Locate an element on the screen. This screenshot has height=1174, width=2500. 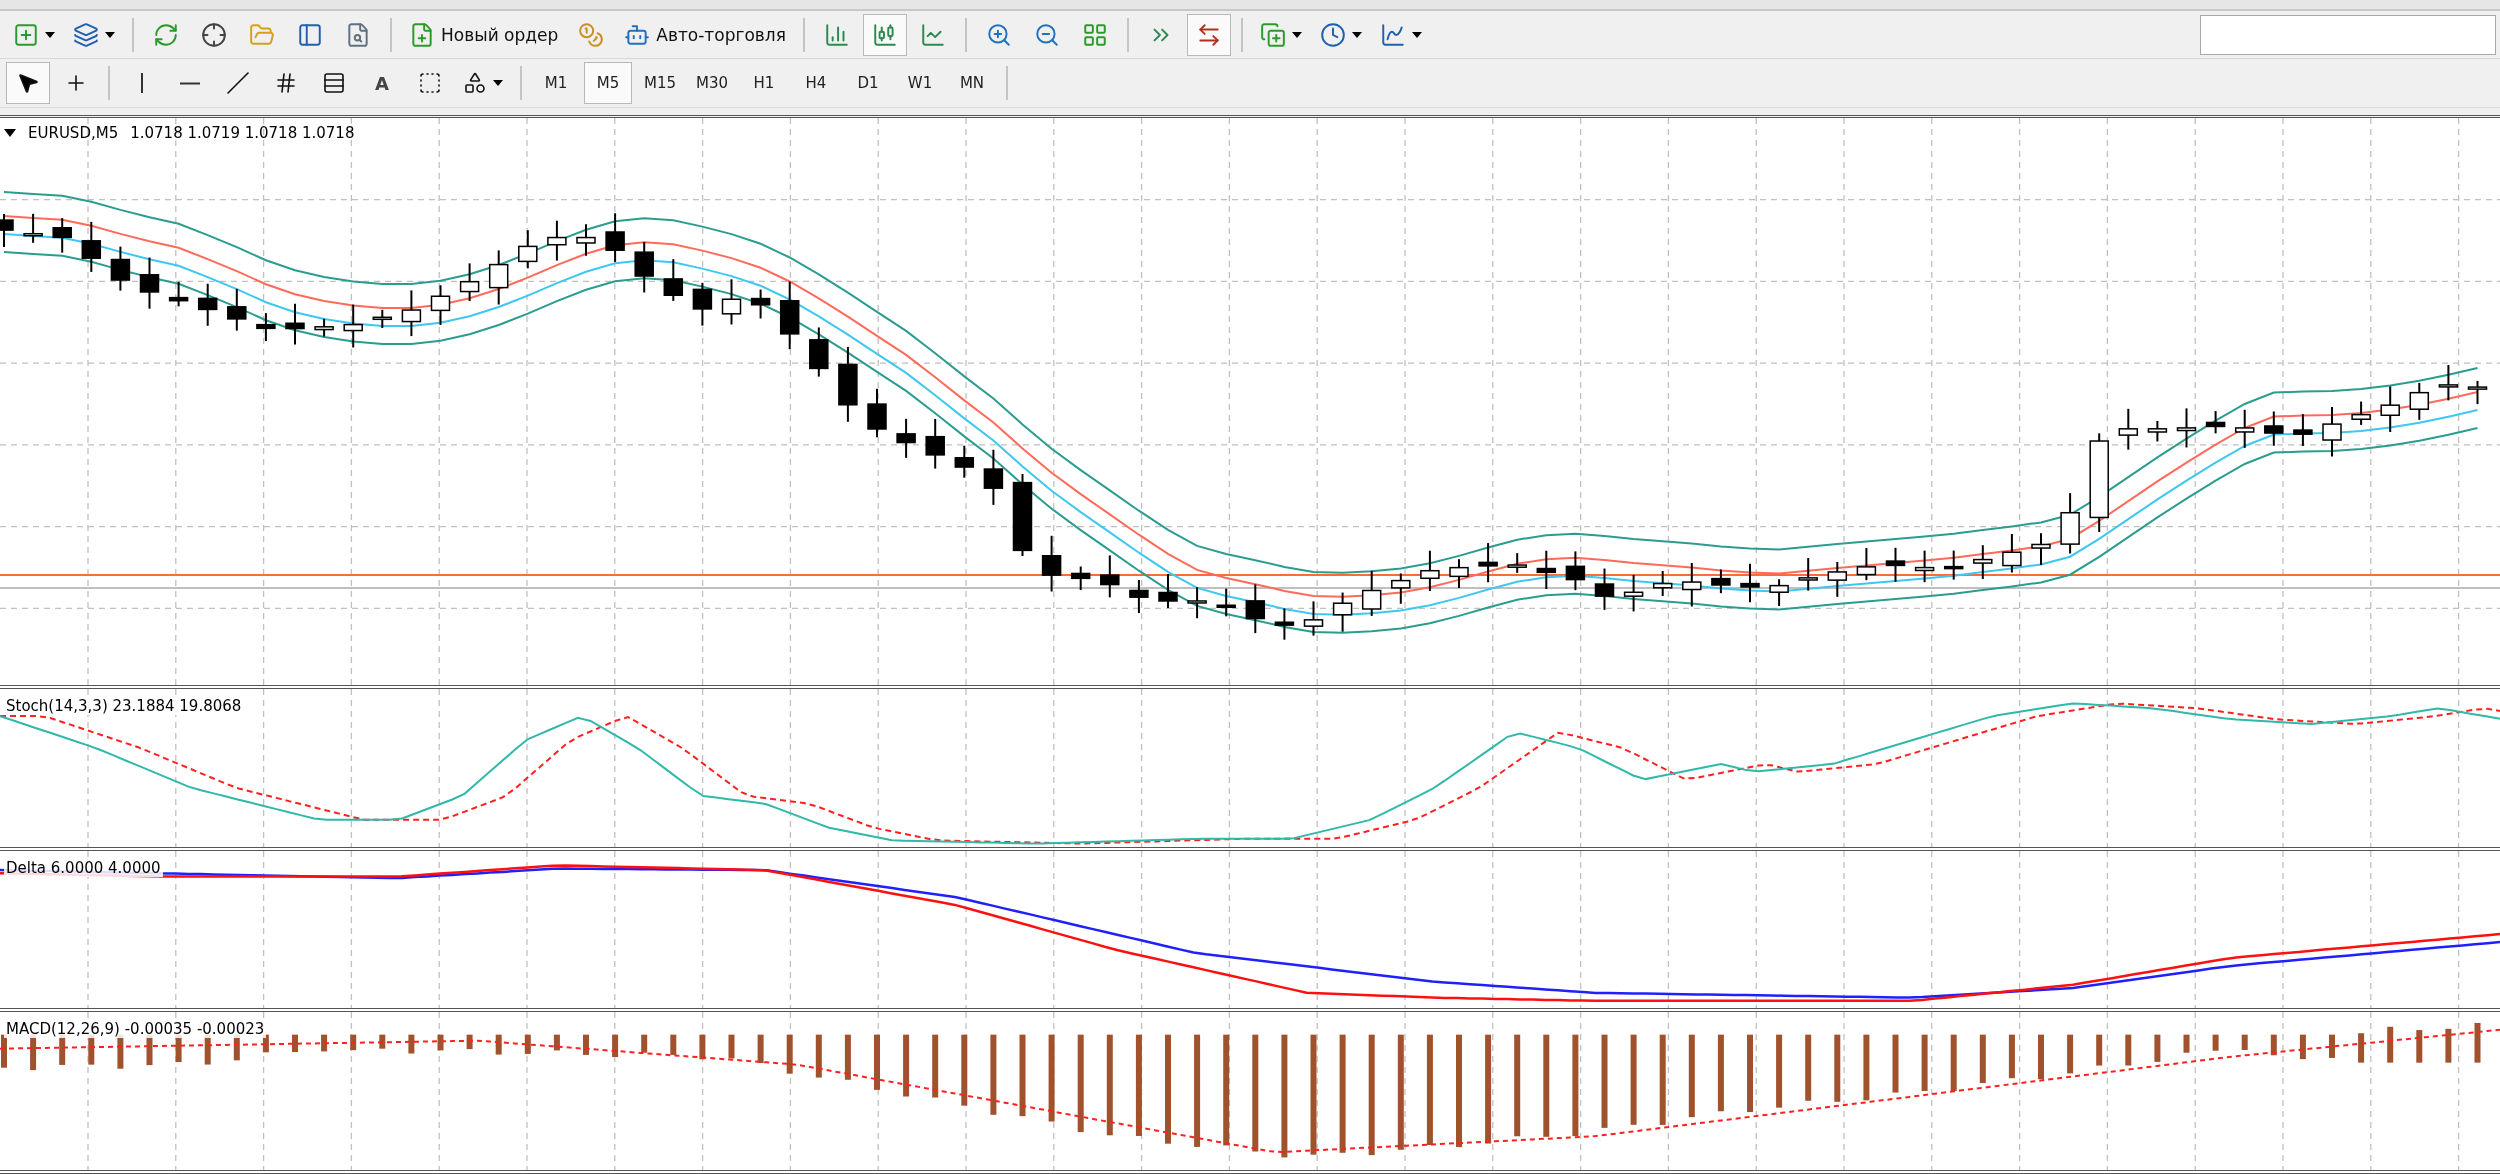
text-tool-label: A is located at coordinates (382, 83).